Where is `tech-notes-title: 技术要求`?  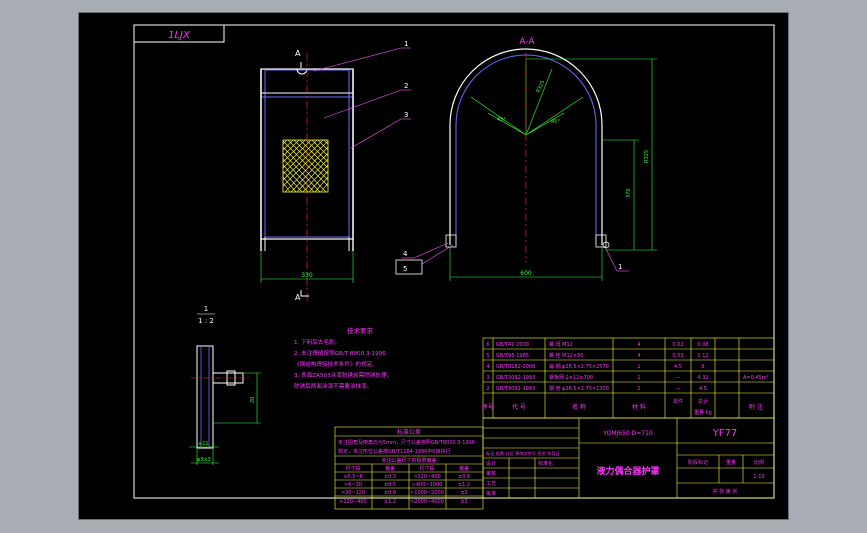
tech-notes-title: 技术要求 is located at coordinates (360, 330).